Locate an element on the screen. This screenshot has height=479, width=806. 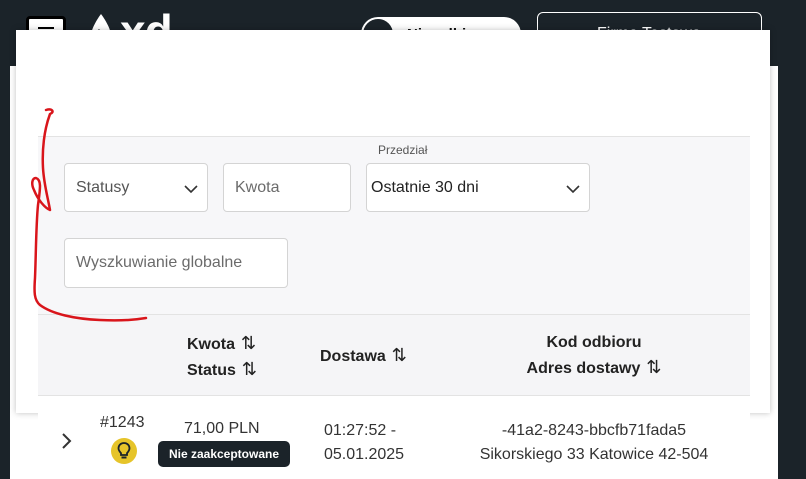
range-select: Ostatnie 30 dni is located at coordinates (478, 187).